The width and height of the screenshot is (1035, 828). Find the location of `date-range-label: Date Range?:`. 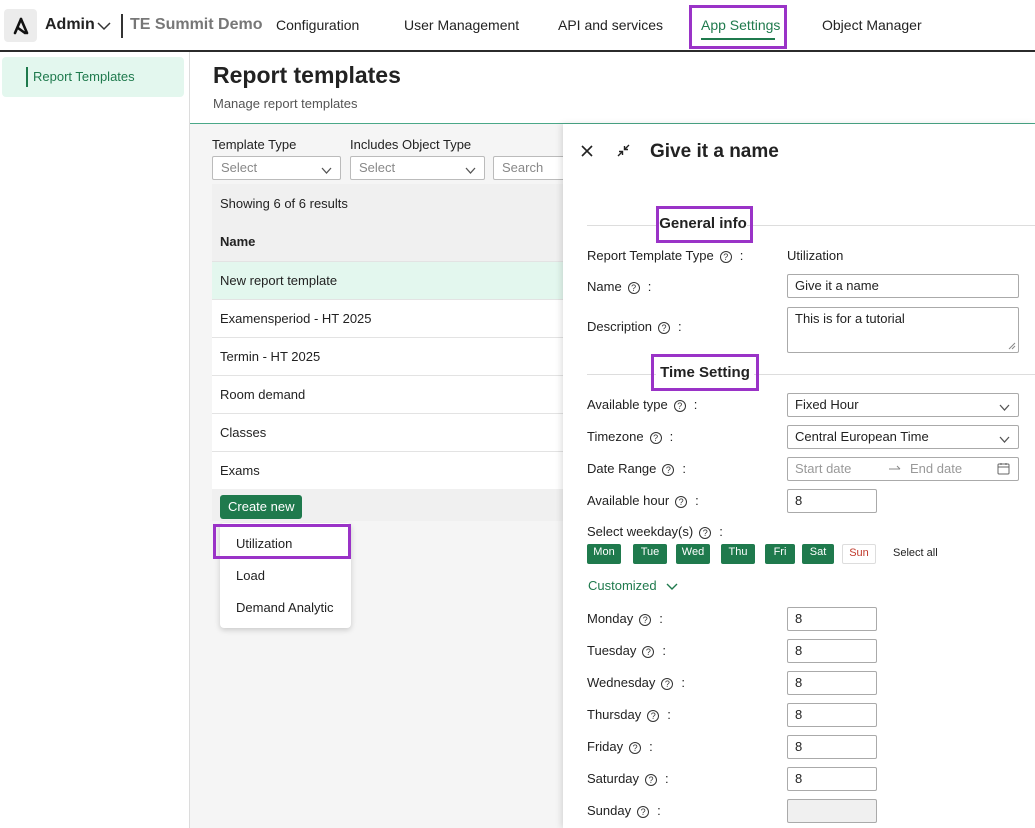

date-range-label: Date Range?: is located at coordinates (636, 468).